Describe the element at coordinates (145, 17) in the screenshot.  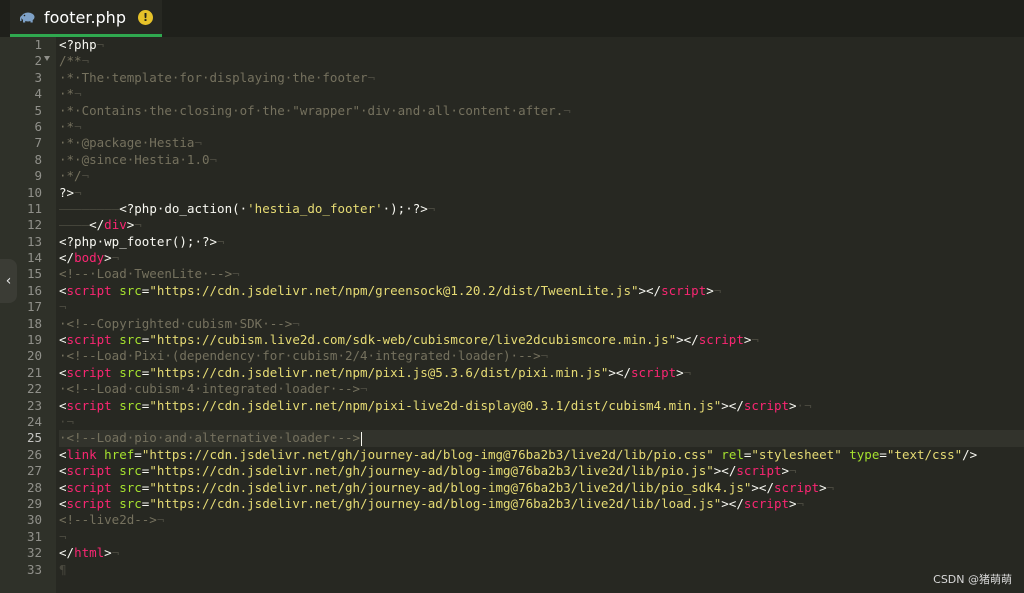
I see `warning-icon: !` at that location.